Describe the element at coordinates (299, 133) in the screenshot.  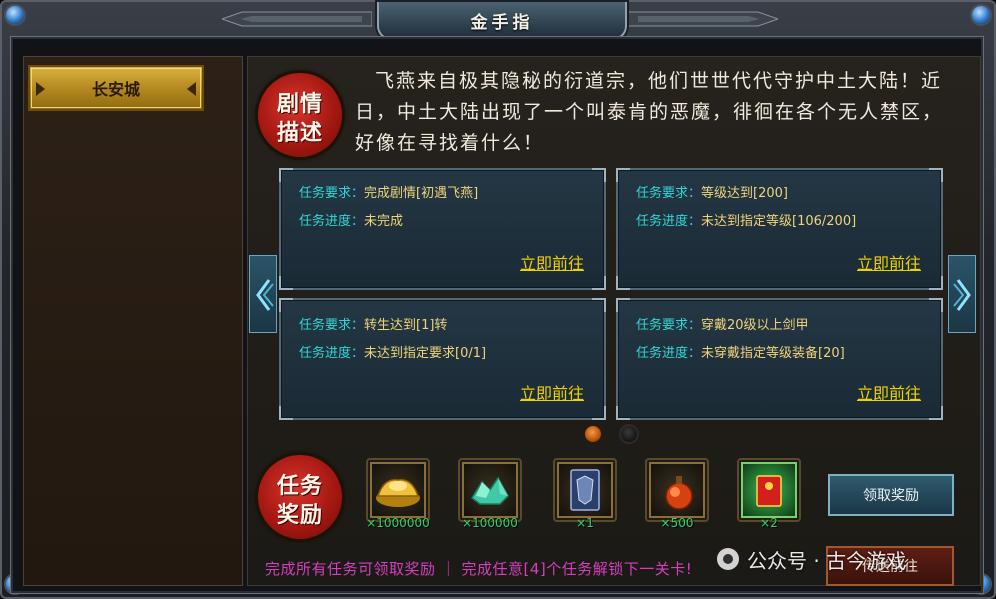
I see `story-badge-line2: 描述` at that location.